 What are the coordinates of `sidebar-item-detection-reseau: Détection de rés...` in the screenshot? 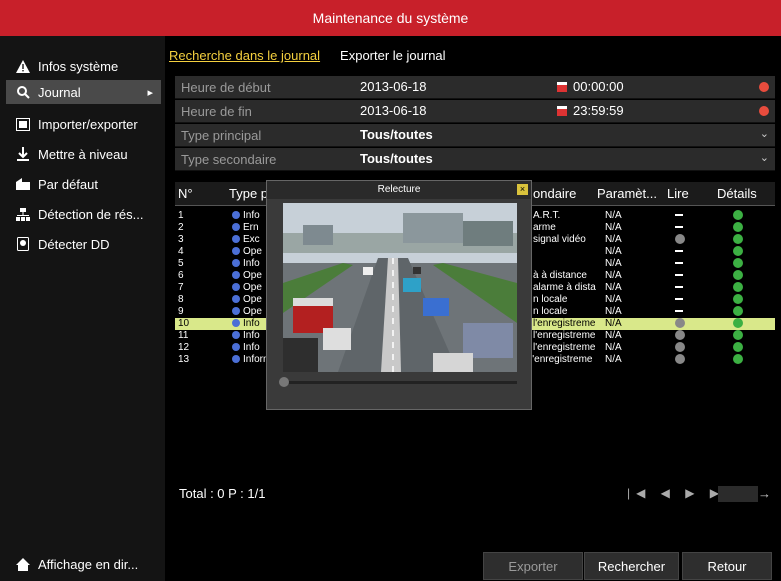 It's located at (83, 214).